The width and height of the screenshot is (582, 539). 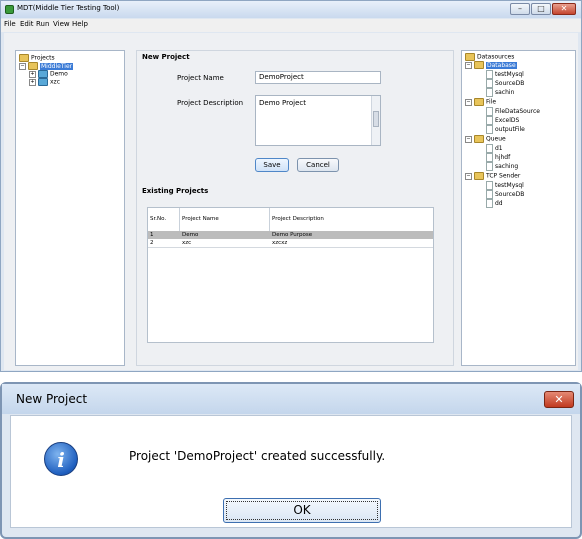 I want to click on project-description-text: Demo Project, so click(x=282, y=103).